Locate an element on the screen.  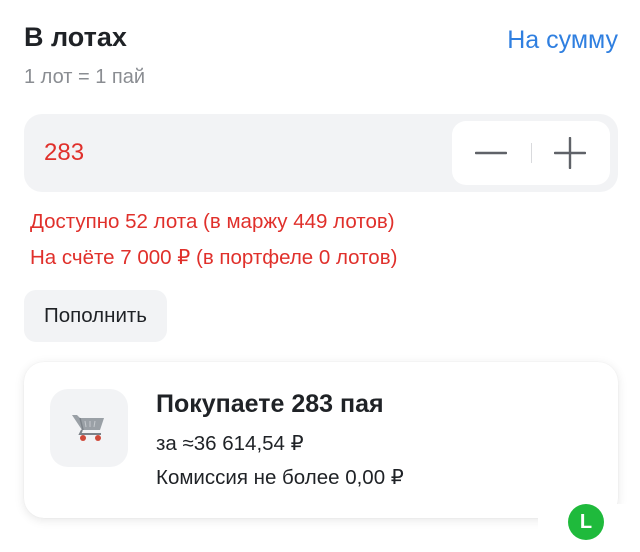
cart-icon-tile is located at coordinates (89, 428).